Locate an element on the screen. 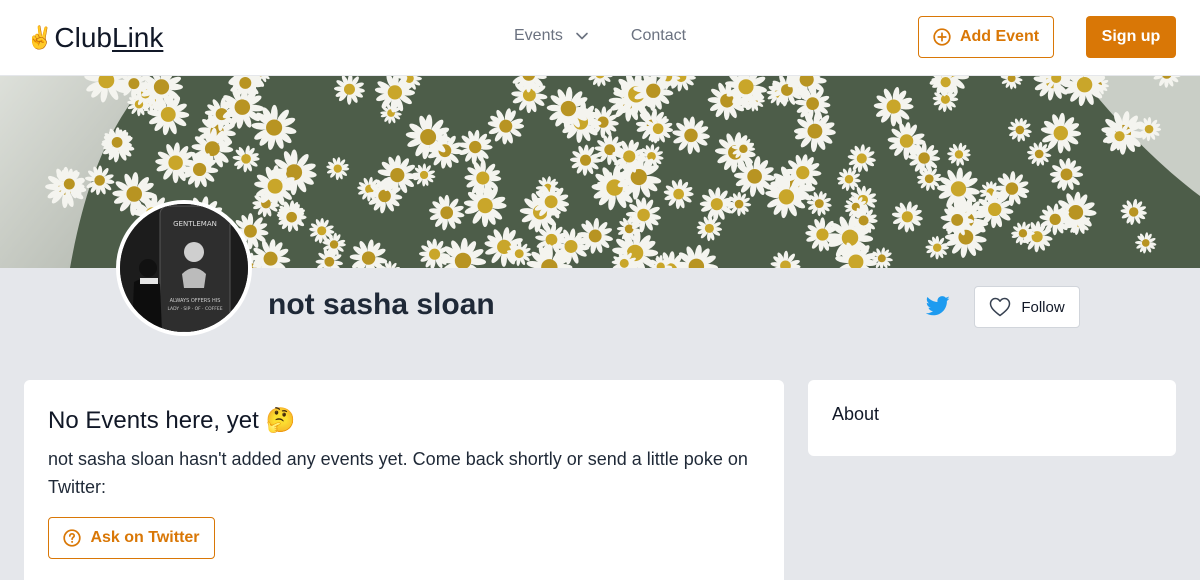  nav-contact-link: Contact is located at coordinates (658, 36).